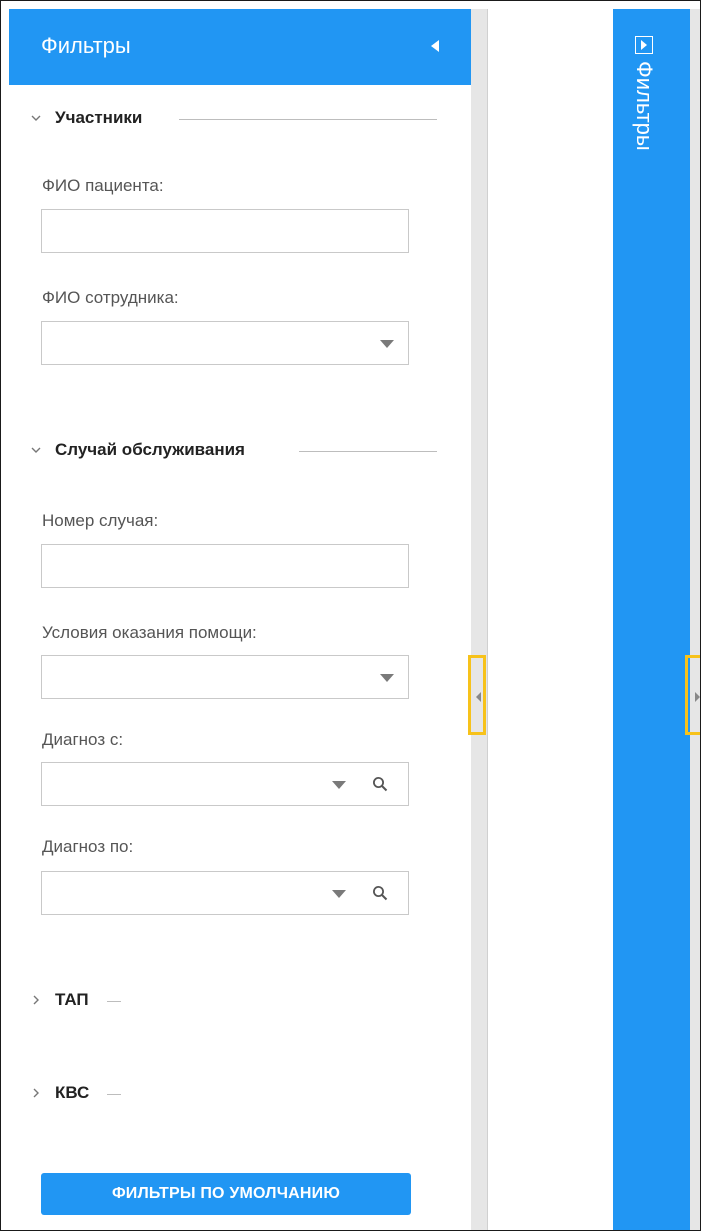 This screenshot has height=1231, width=701. Describe the element at coordinates (435, 46) in the screenshot. I see `collapse-panel-icon` at that location.